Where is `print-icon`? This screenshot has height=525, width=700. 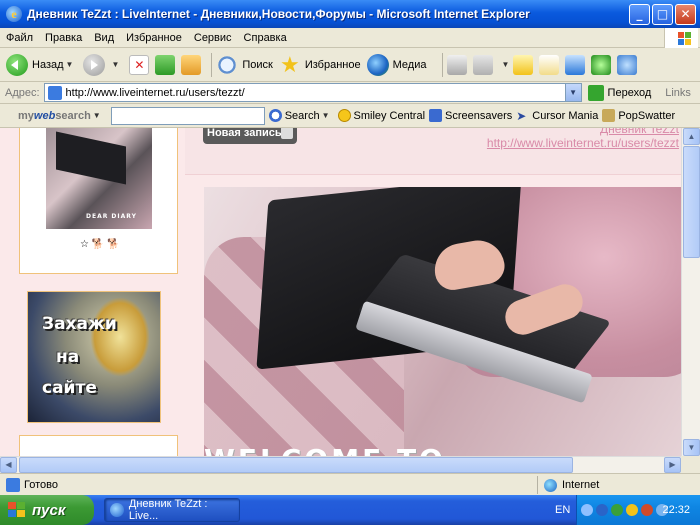
print-icon is located at coordinates (457, 64).